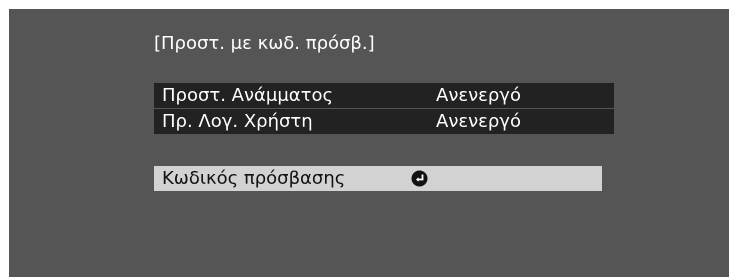 Image resolution: width=729 pixels, height=277 pixels. Describe the element at coordinates (384, 95) in the screenshot. I see `setting-row-power-on-protection: Προστ. Ανάμματος Ανενεργό` at that location.